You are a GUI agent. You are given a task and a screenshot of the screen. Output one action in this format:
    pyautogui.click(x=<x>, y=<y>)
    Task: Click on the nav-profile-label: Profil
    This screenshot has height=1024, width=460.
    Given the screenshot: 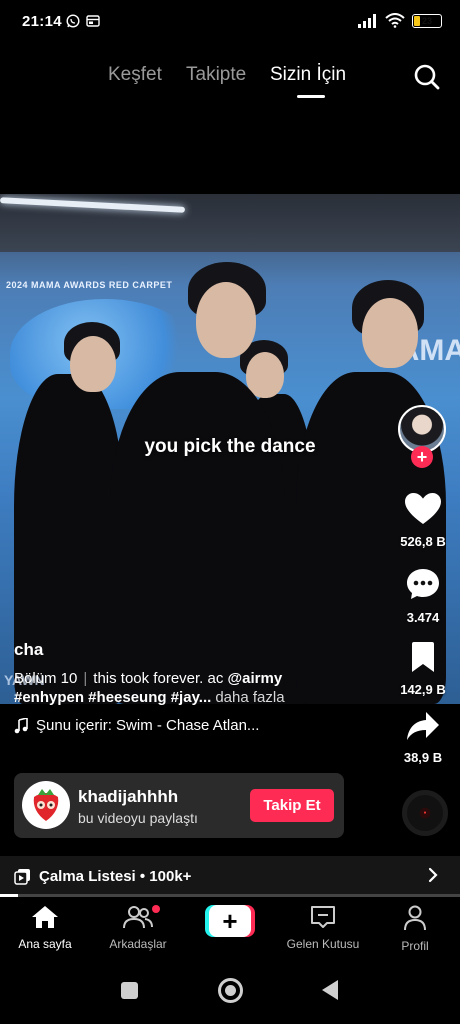 What is the action you would take?
    pyautogui.click(x=415, y=946)
    